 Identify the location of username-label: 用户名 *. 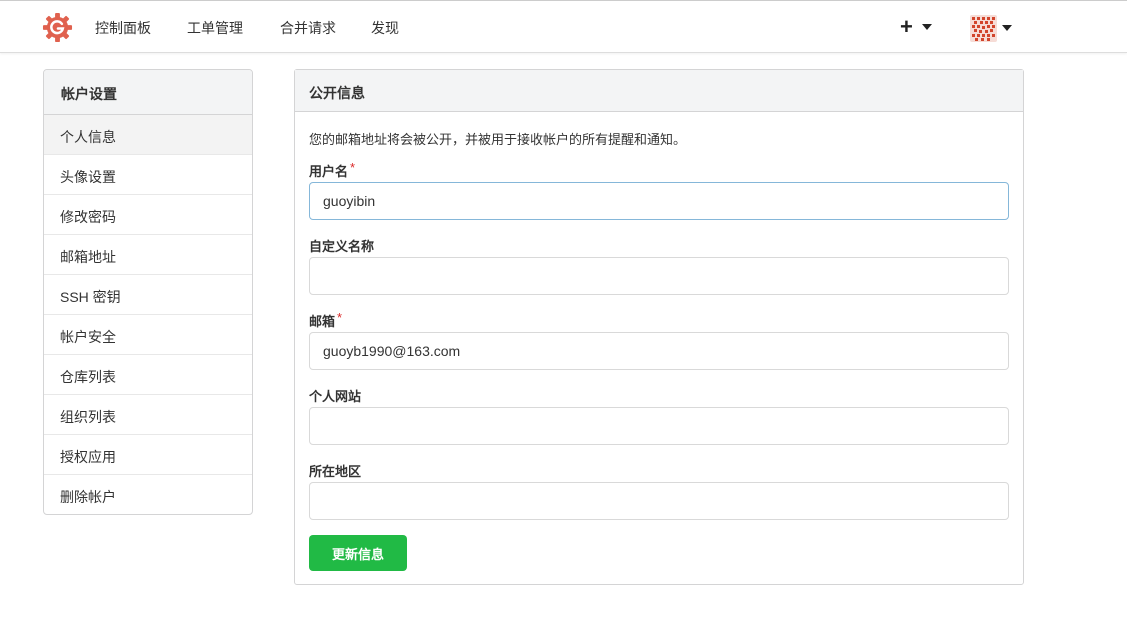
(332, 170).